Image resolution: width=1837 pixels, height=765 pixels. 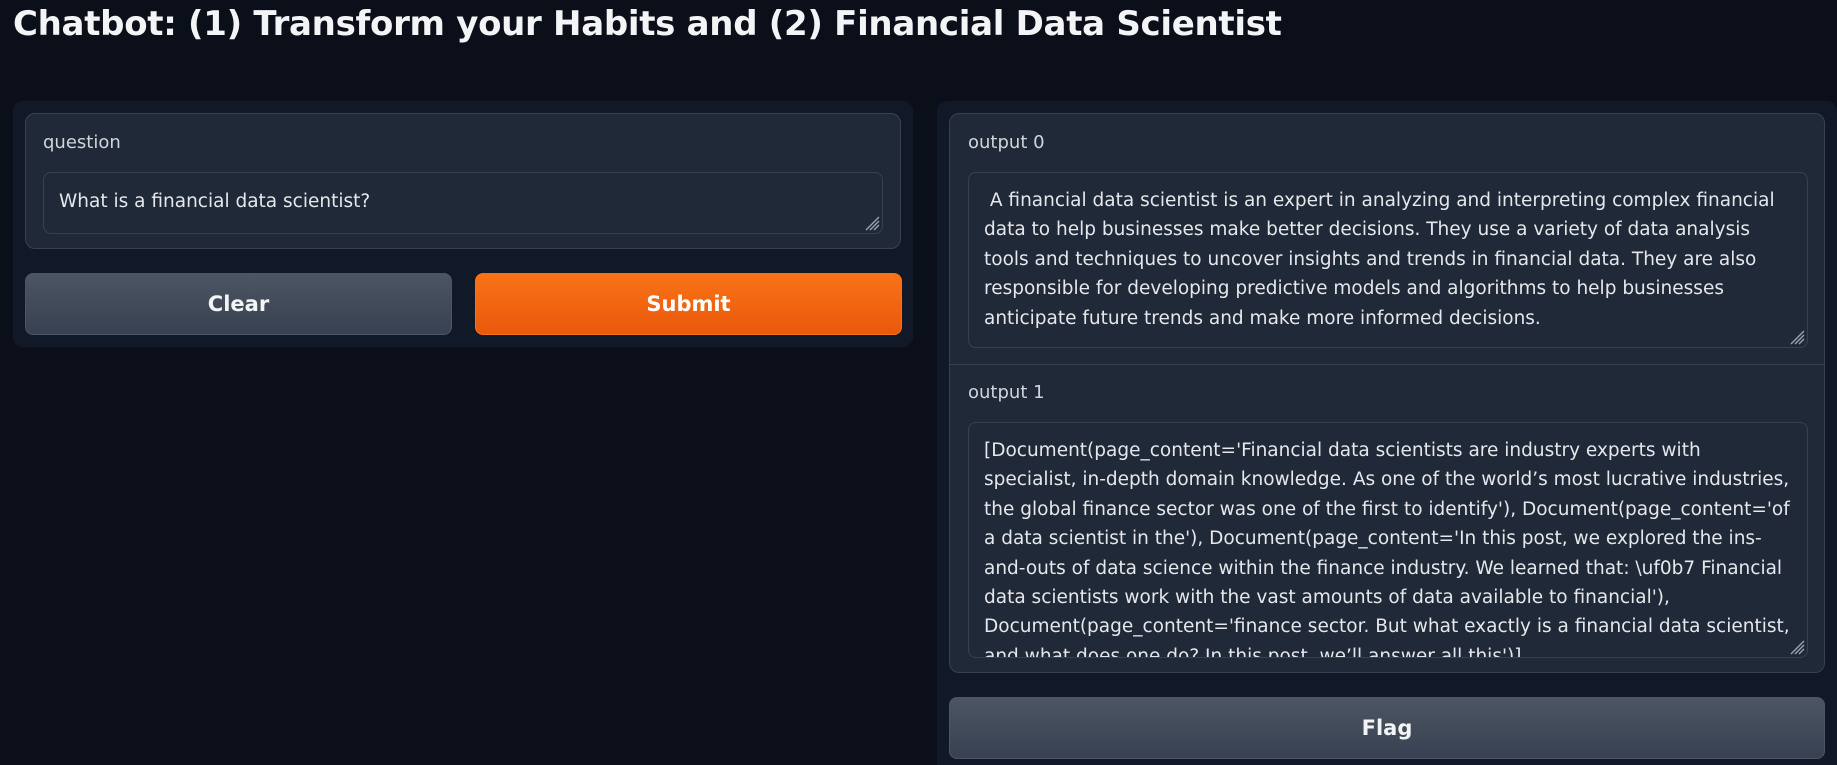 I want to click on question-input-value: What is a financial data scientist?, so click(x=215, y=201).